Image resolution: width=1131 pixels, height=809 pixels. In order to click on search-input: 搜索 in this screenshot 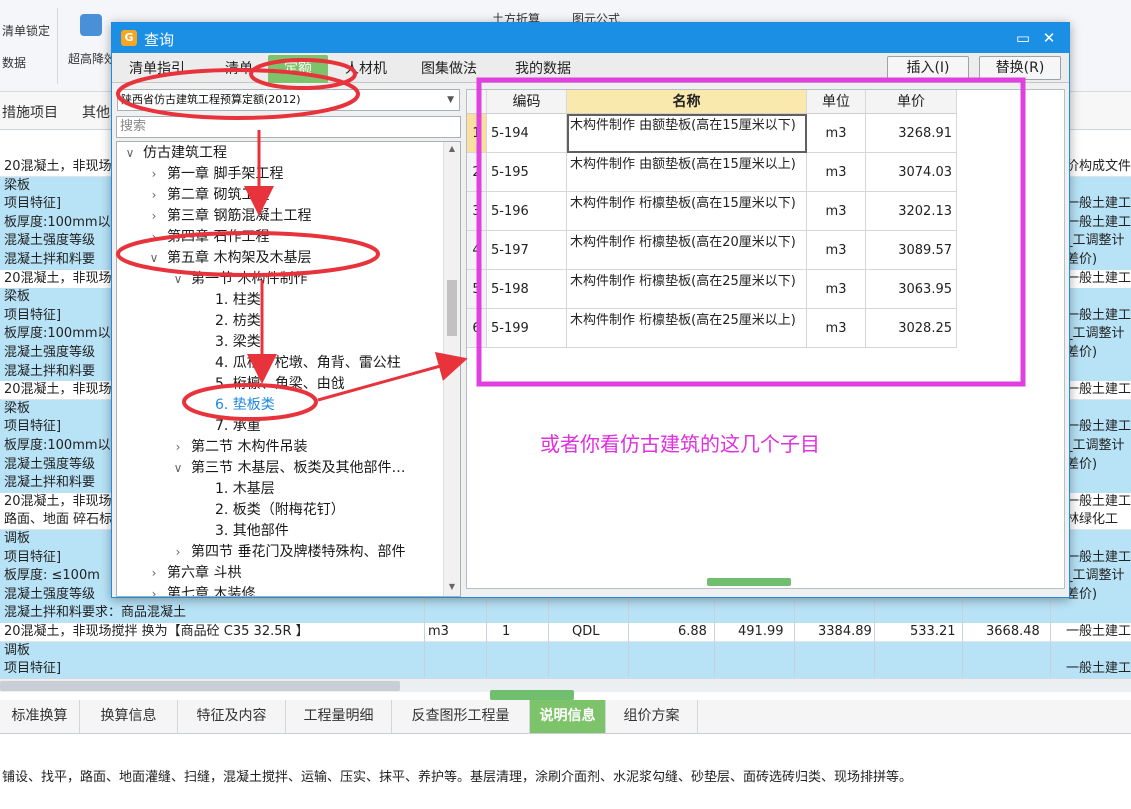, I will do `click(288, 127)`.